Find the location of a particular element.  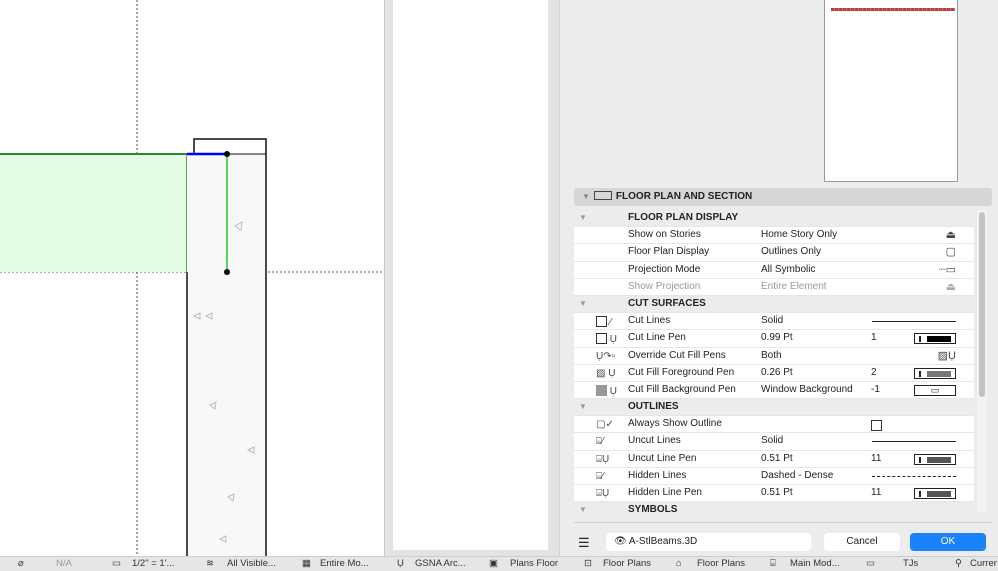

checkbox is located at coordinates (892, 425).